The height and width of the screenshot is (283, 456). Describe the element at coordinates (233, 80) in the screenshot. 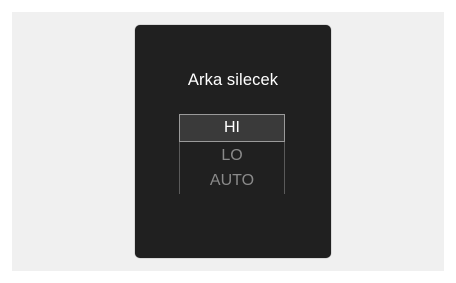

I see `dialog-title: Arka silecek` at that location.